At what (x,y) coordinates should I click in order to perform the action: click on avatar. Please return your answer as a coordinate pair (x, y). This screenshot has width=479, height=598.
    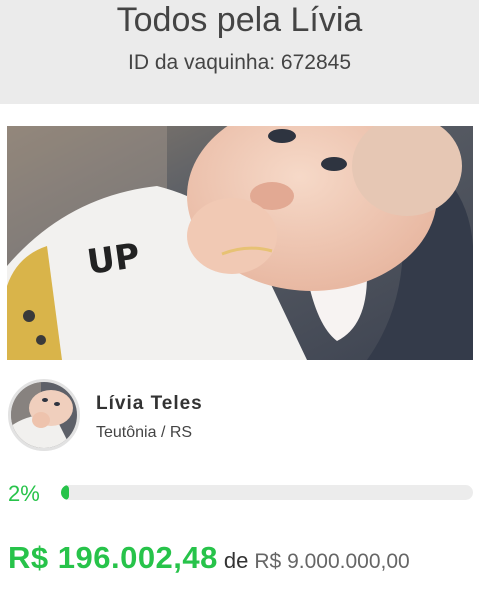
    Looking at the image, I should click on (44, 415).